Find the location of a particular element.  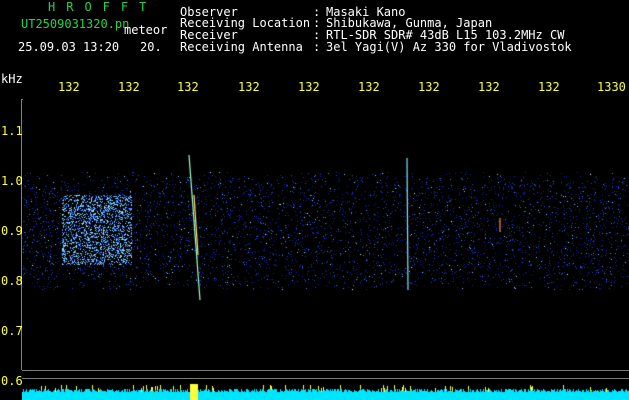

signal-level-strip is located at coordinates (325, 390).